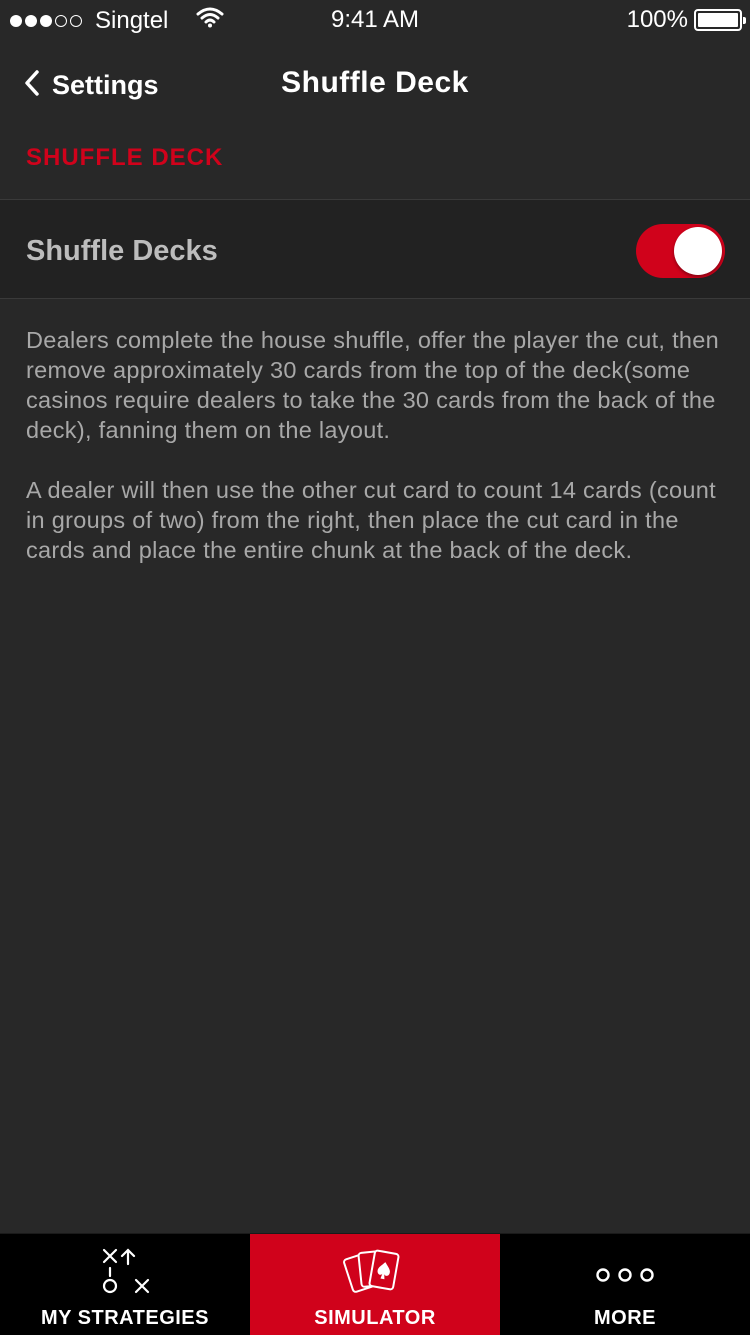 Image resolution: width=750 pixels, height=1335 pixels. What do you see at coordinates (375, 20) in the screenshot?
I see `status-bar: Singtel 9:41 AM 100%` at bounding box center [375, 20].